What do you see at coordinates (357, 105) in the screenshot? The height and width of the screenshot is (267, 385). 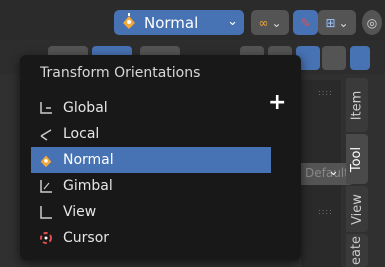 I see `tab-item: Item` at bounding box center [357, 105].